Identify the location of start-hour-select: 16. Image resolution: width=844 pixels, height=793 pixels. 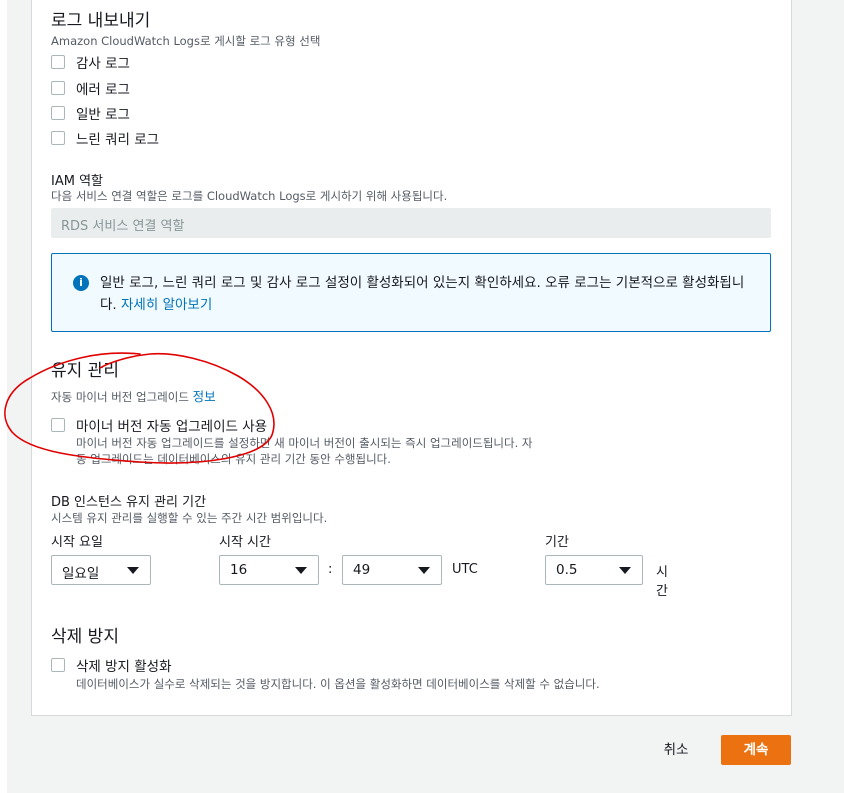
(269, 570).